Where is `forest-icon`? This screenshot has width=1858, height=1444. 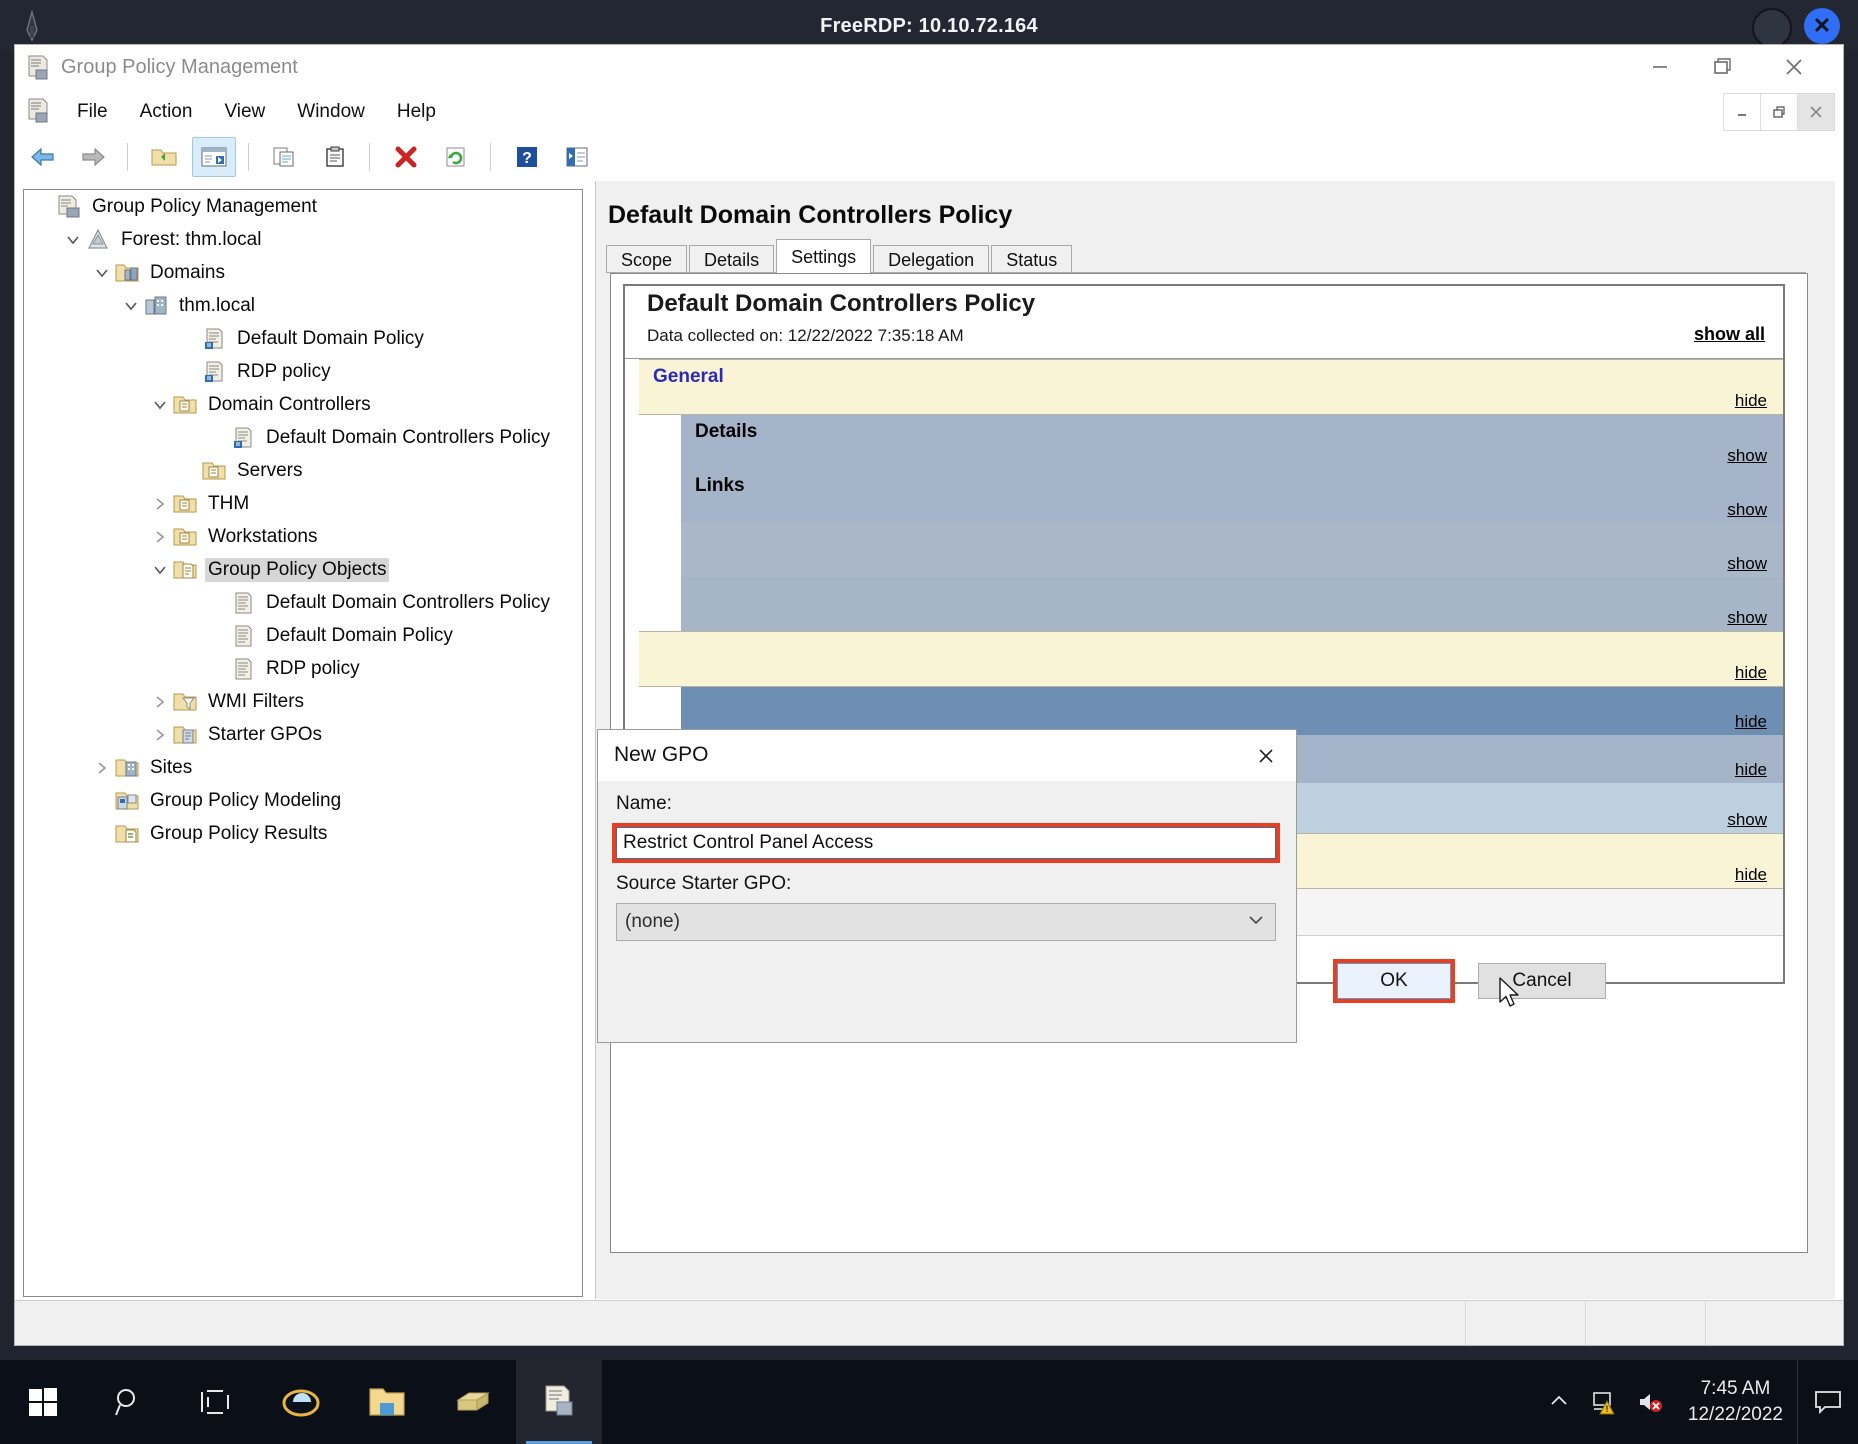
forest-icon is located at coordinates (98, 240).